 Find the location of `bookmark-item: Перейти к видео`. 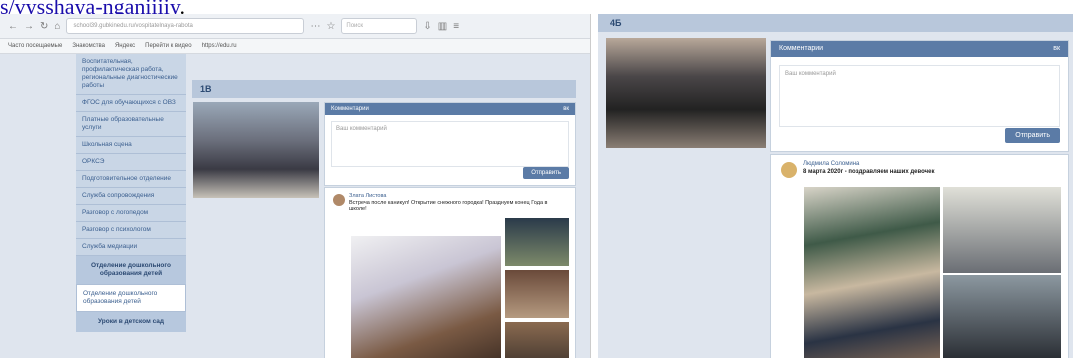

bookmark-item: Перейти к видео is located at coordinates (168, 46).